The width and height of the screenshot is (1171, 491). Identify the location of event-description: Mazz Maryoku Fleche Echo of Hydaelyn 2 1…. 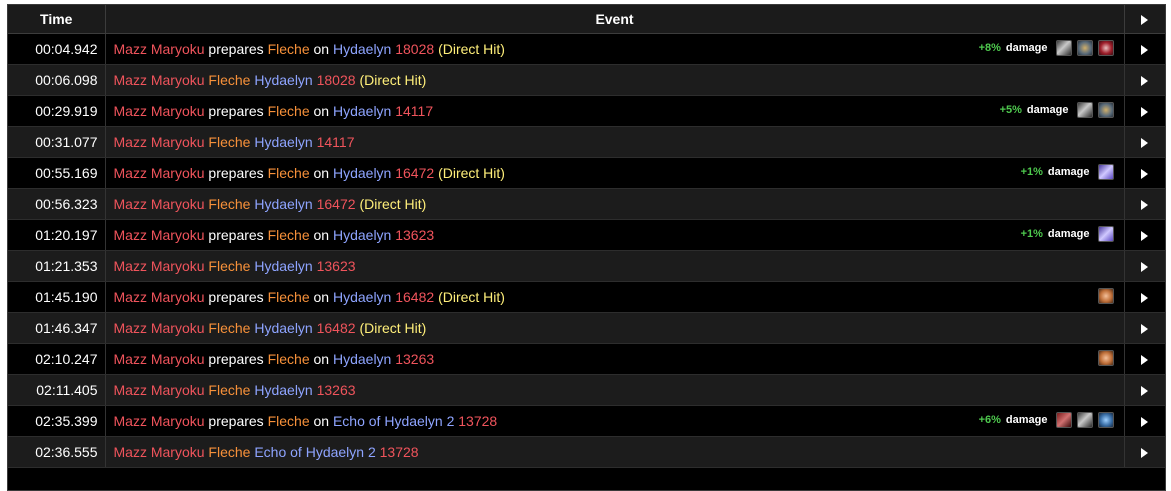
(615, 452).